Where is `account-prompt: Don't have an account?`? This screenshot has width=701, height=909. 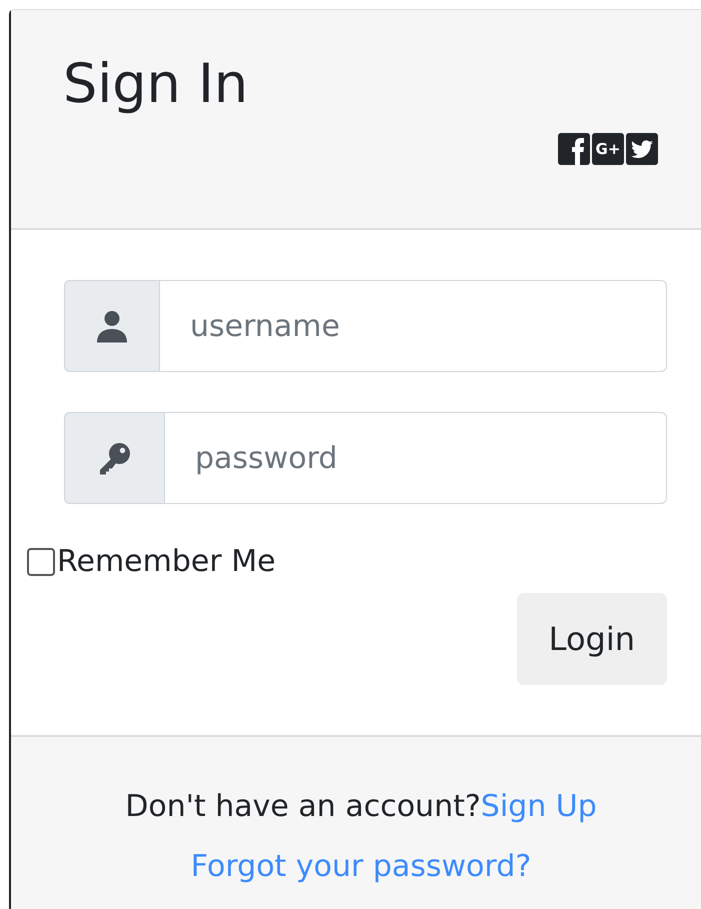
account-prompt: Don't have an account? is located at coordinates (303, 806).